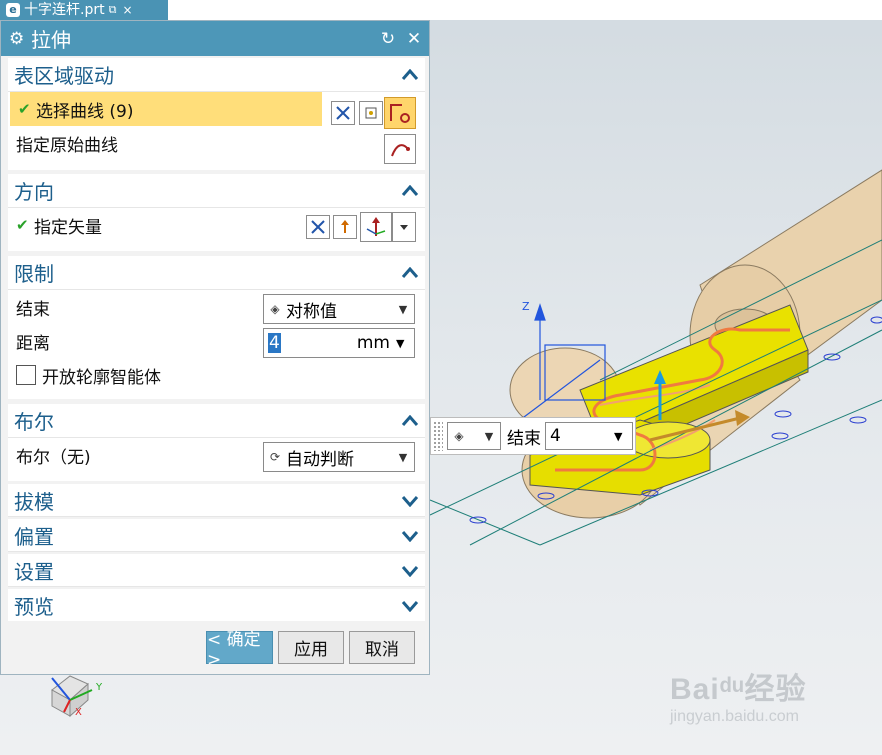 Image resolution: width=882 pixels, height=755 pixels. I want to click on svg-text: X, so click(78, 712).